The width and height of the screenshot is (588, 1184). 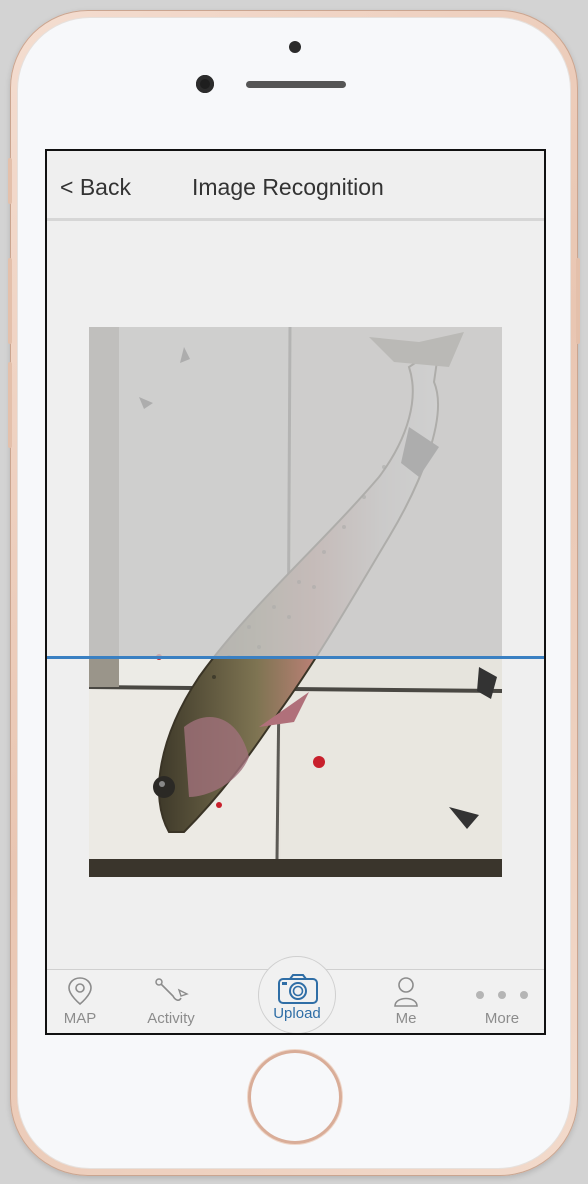 I want to click on tab-bar: MAP Activity Upload Me More, so click(x=295, y=994).